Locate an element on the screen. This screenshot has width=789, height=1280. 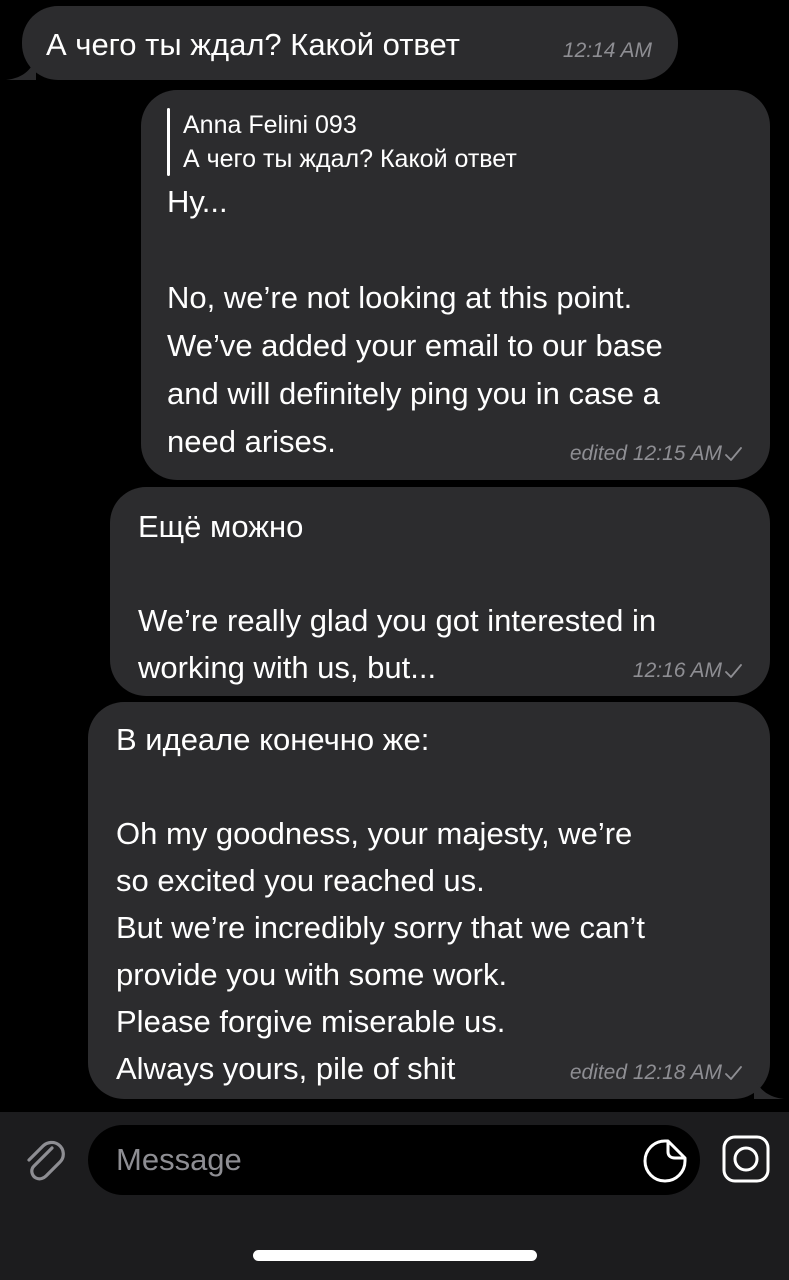
reply-text: А чего ты ждал? Какой ответ is located at coordinates (350, 159).